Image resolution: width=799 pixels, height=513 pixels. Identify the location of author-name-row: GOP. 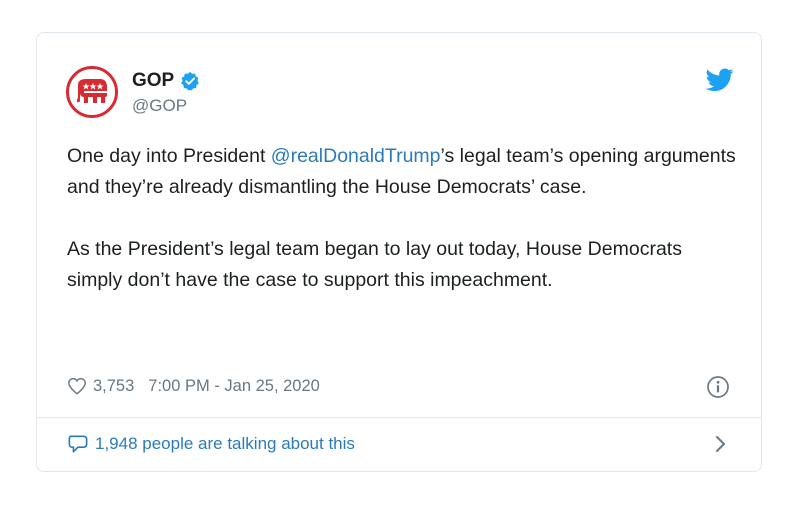
(166, 81).